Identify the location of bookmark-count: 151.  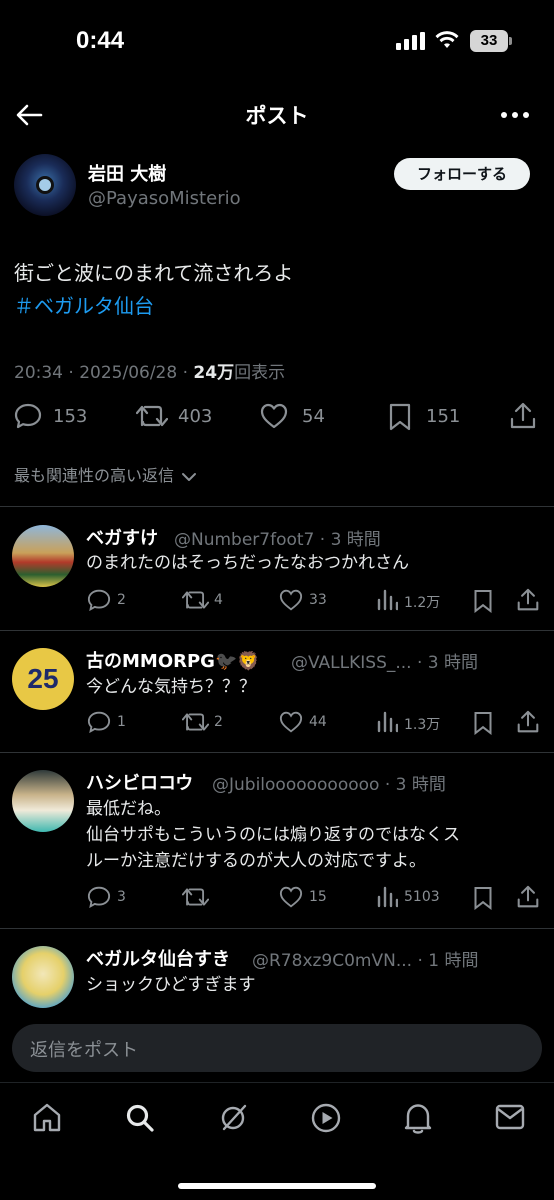
(443, 416).